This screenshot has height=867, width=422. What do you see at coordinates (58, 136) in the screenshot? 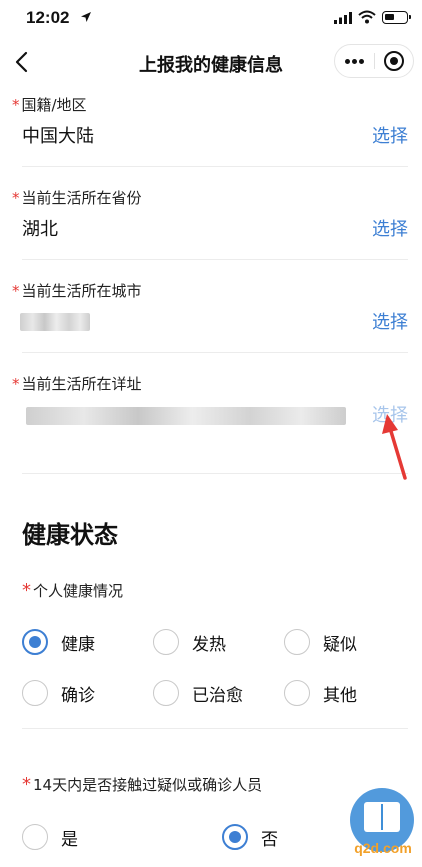
I see `field-value: 中国大陆` at bounding box center [58, 136].